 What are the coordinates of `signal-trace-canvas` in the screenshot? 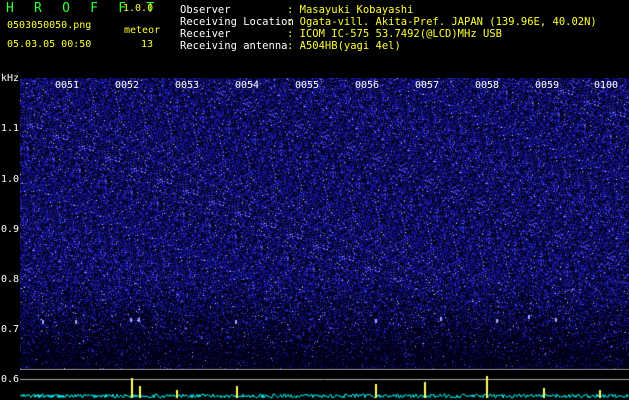 It's located at (324, 385).